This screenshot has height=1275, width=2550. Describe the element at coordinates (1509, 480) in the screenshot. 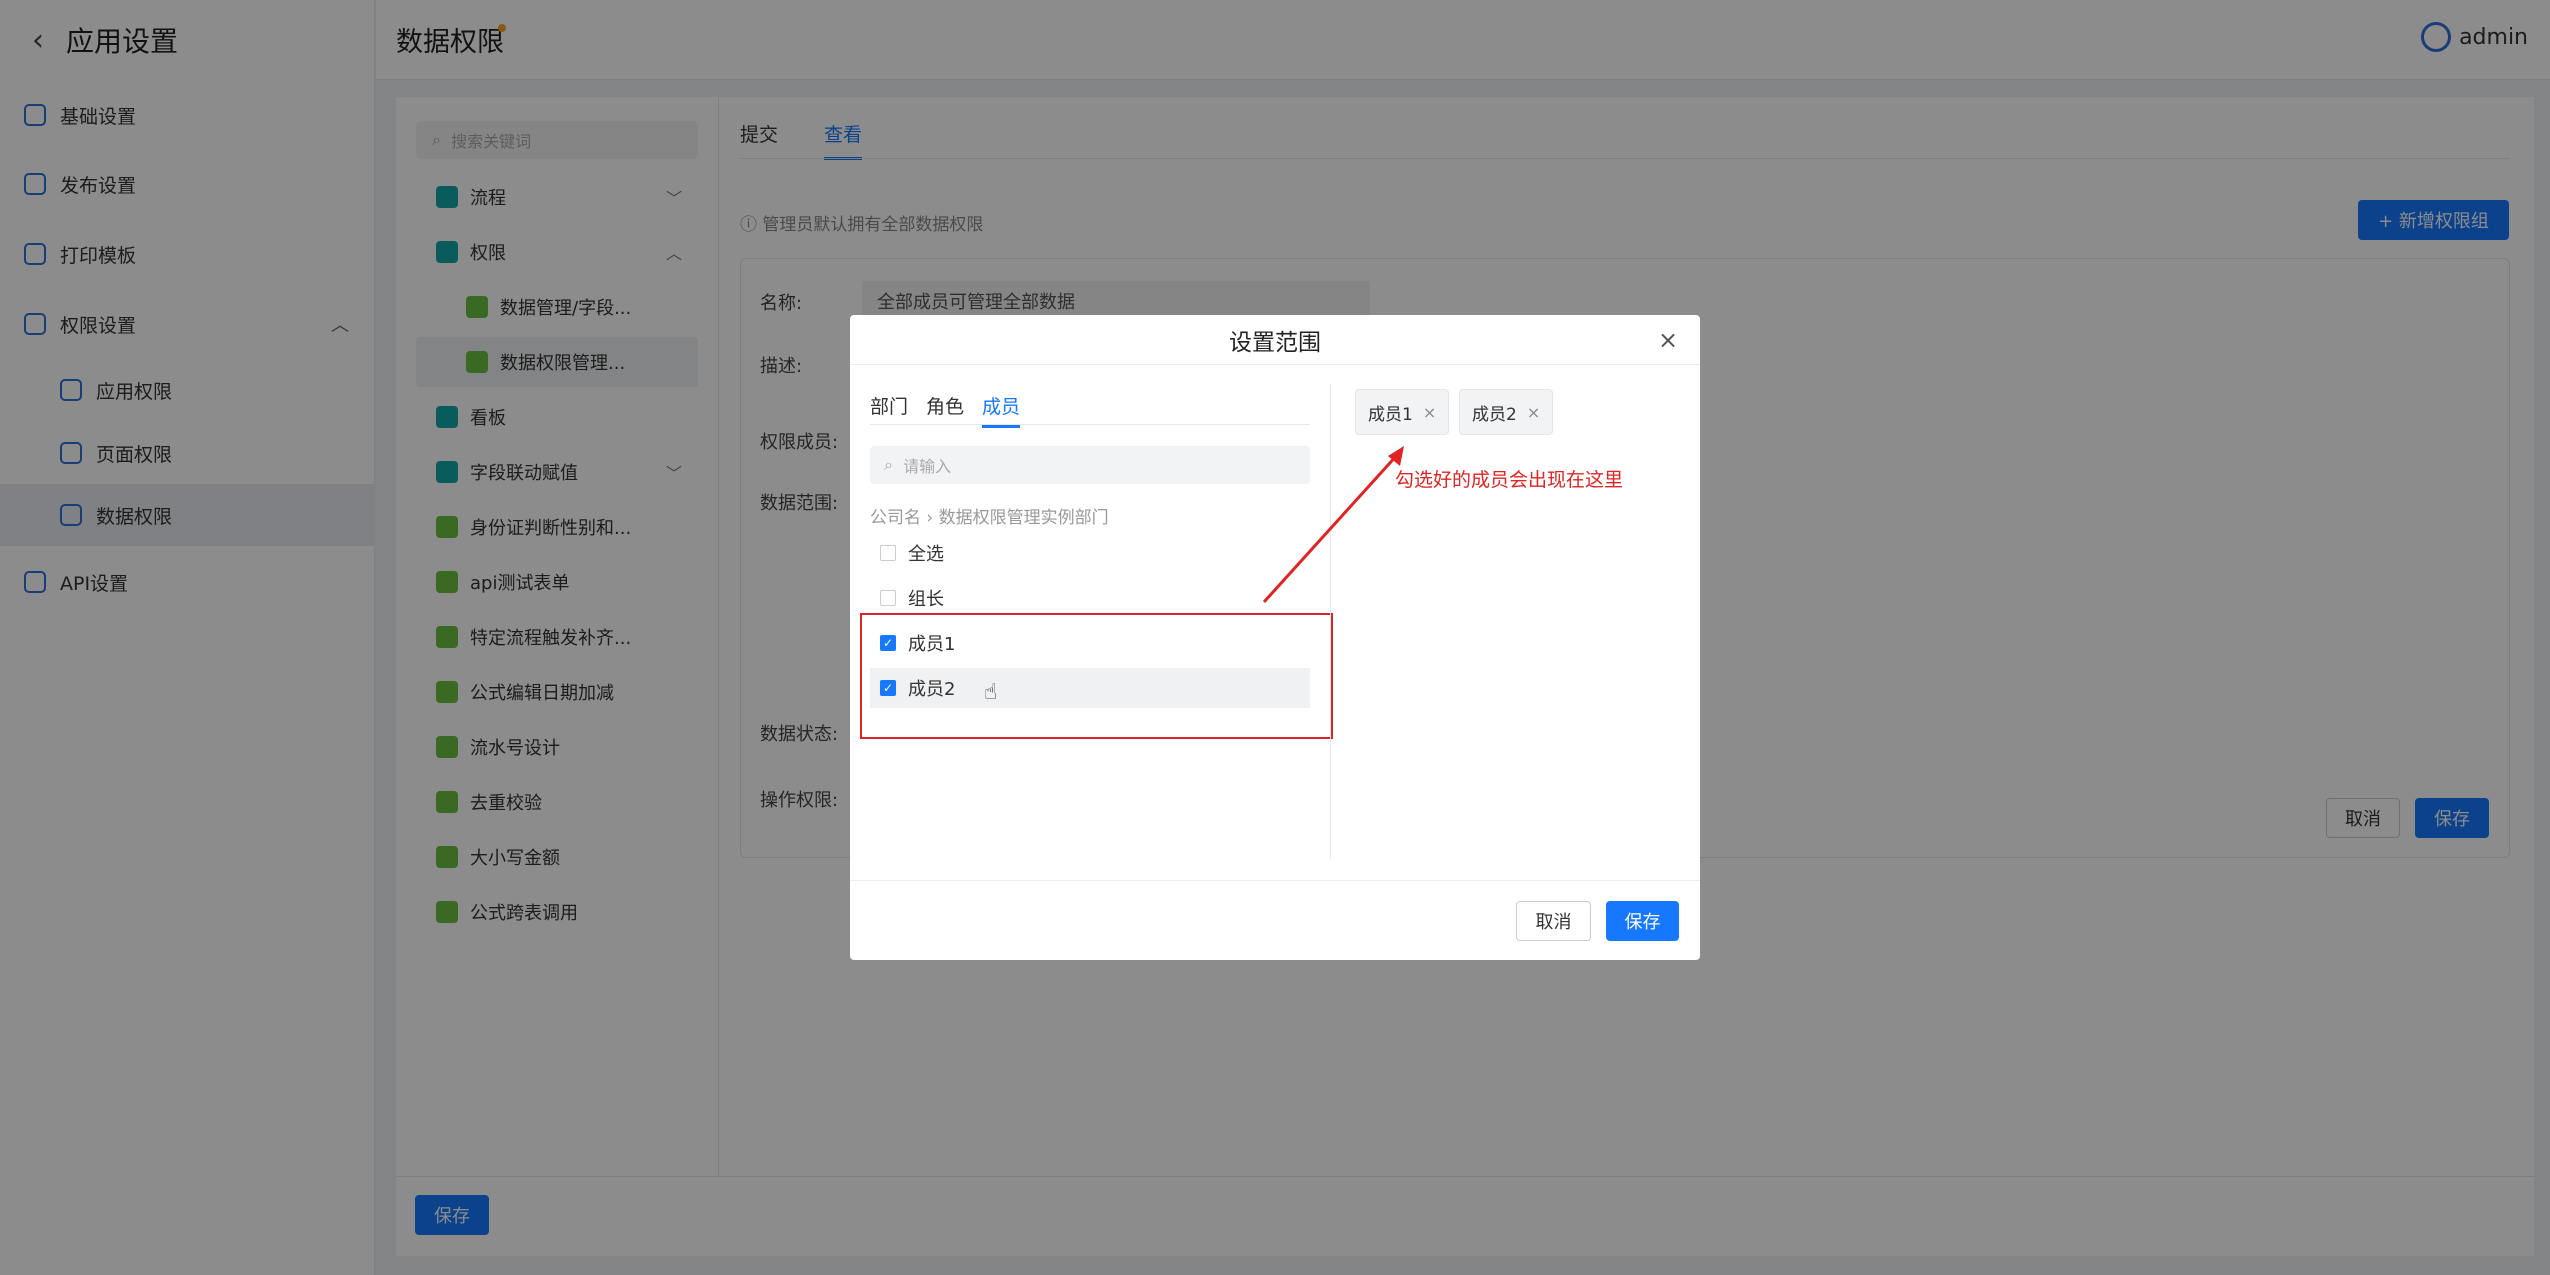

I see `annotation-text: 勾选好的成员会出现在这里` at that location.